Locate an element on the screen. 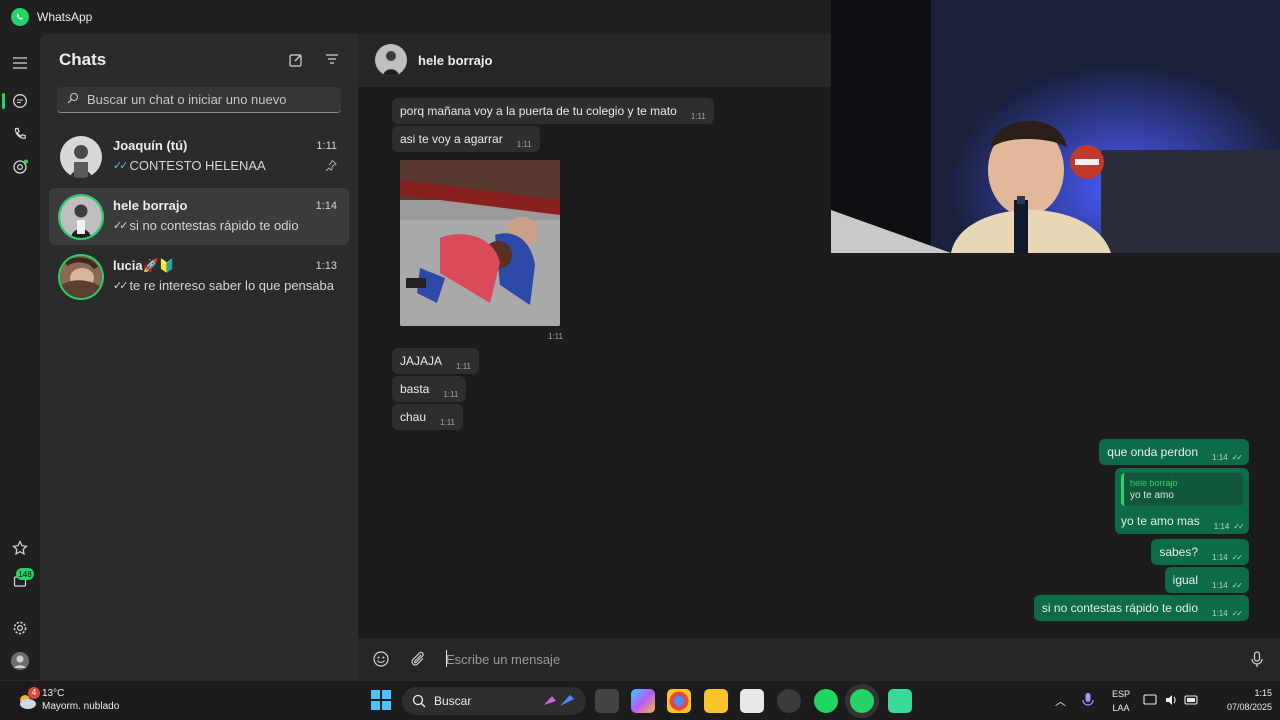 The height and width of the screenshot is (720, 1280). message-text: chau is located at coordinates (413, 417).